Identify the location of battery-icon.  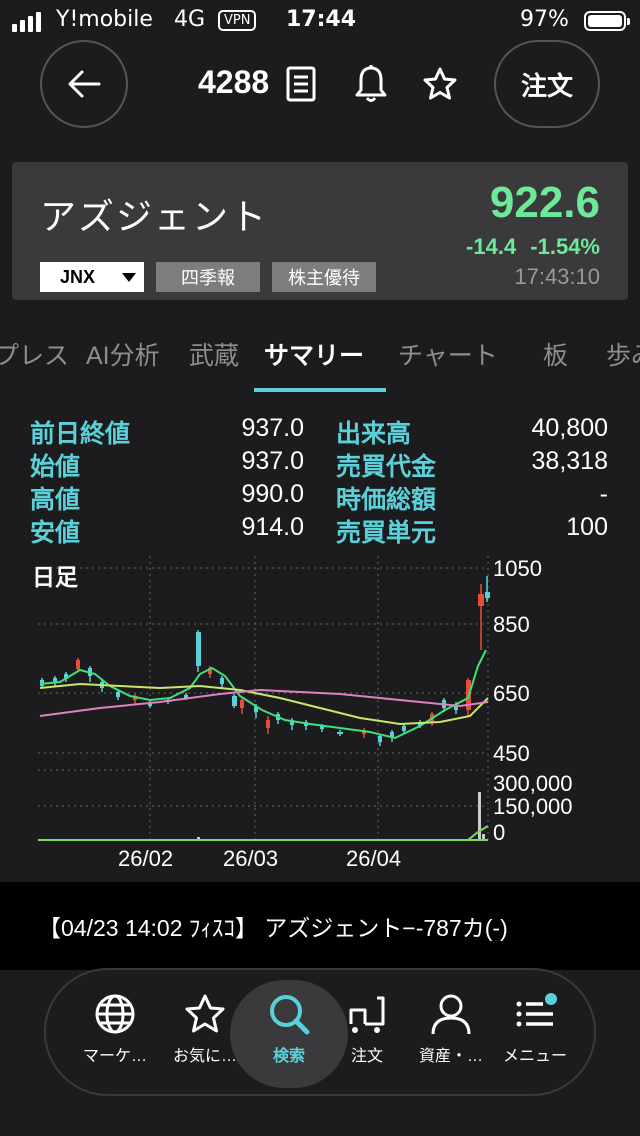
(607, 21).